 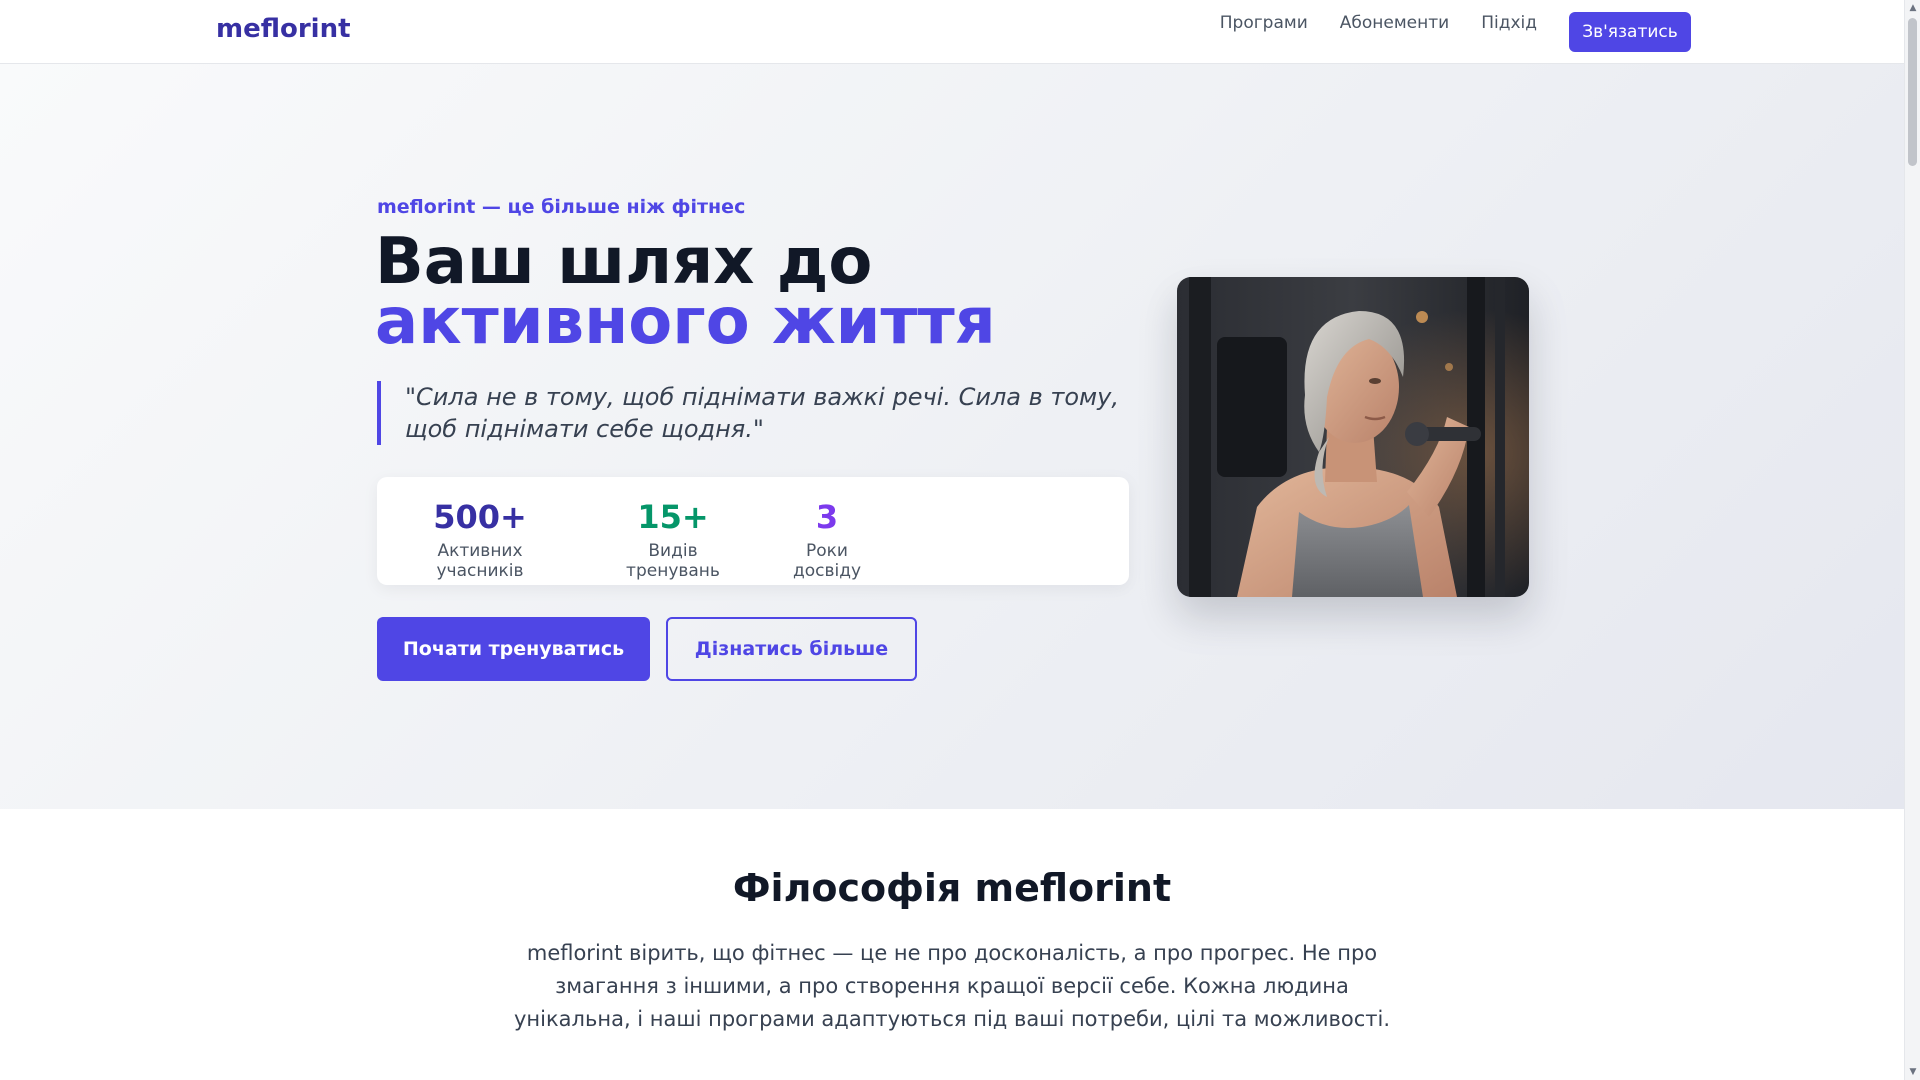 I want to click on stat-label: Видів тренувань, so click(x=673, y=561).